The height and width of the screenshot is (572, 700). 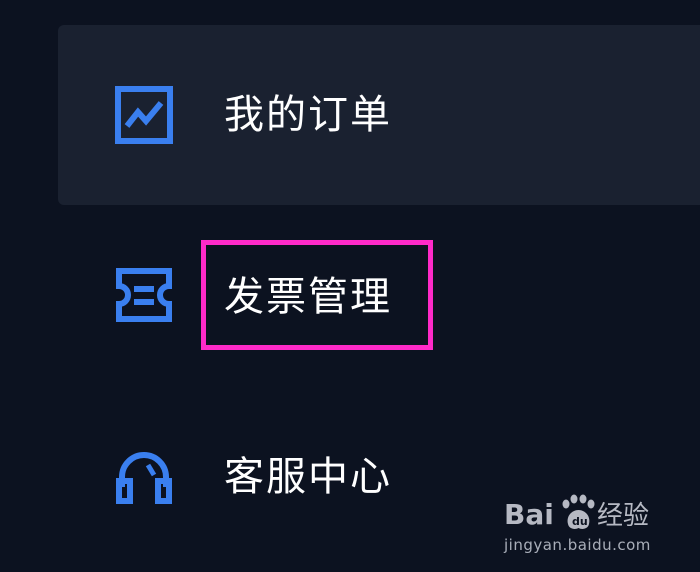 I want to click on watermark: Bai du 经验 jingyan.baidu.com, so click(x=587, y=525).